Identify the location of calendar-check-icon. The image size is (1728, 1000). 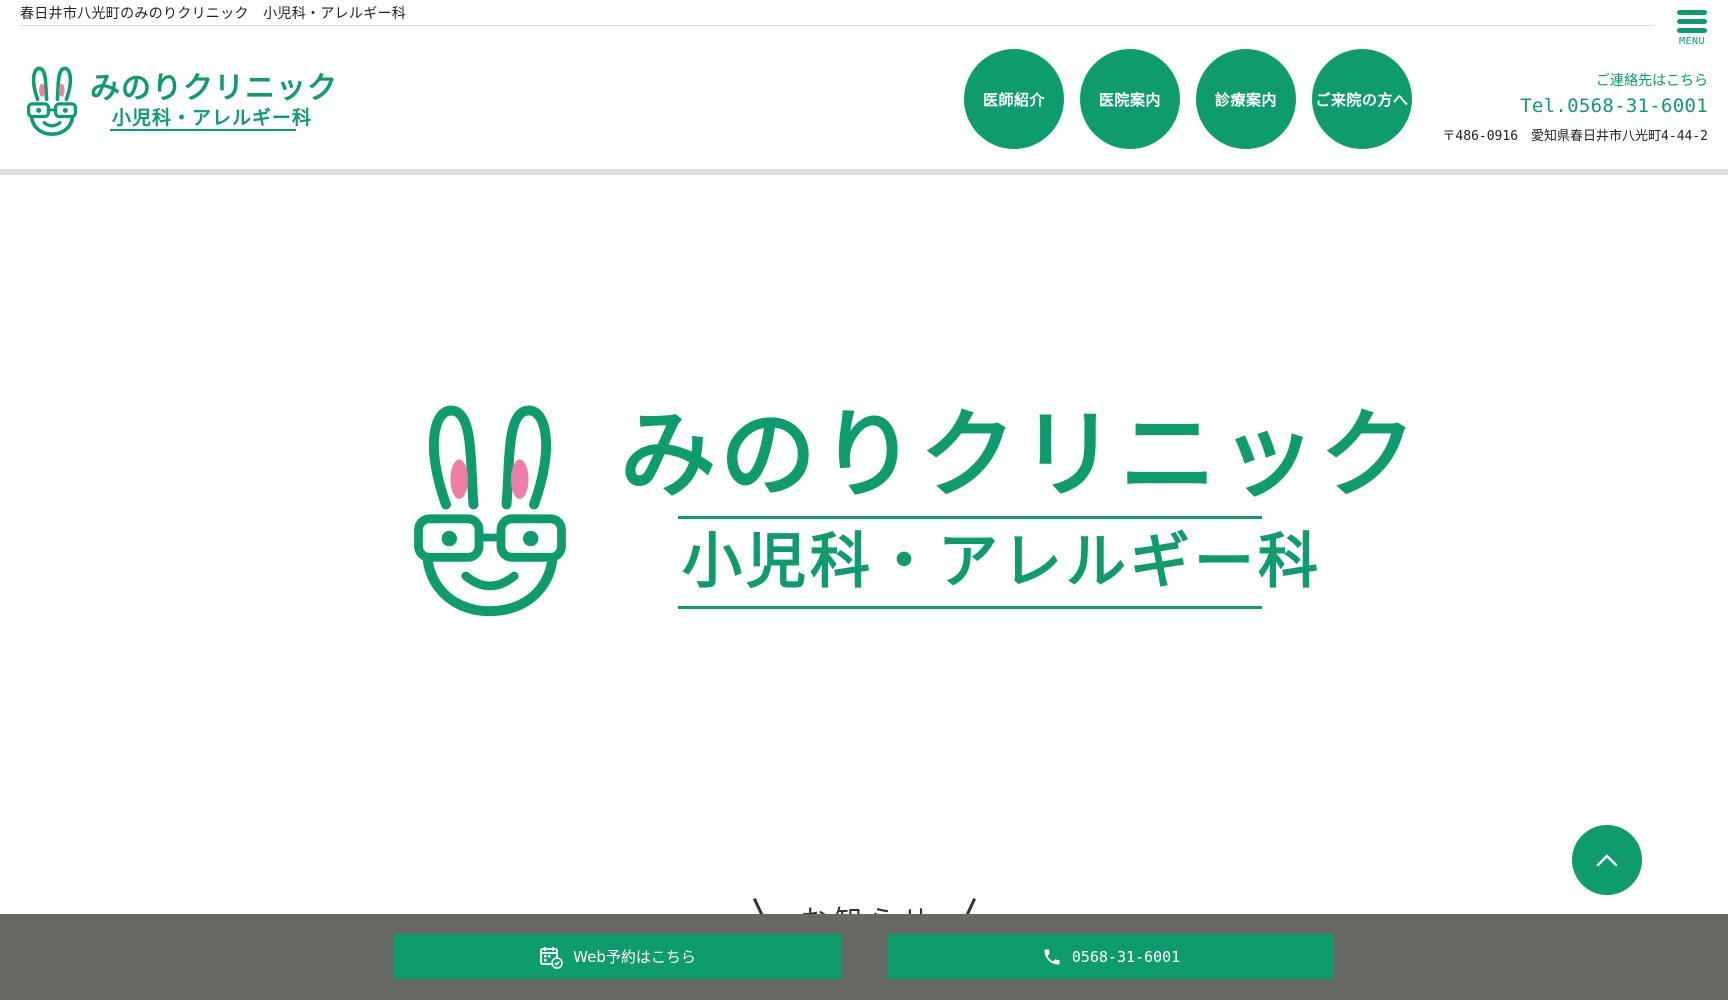
(551, 957).